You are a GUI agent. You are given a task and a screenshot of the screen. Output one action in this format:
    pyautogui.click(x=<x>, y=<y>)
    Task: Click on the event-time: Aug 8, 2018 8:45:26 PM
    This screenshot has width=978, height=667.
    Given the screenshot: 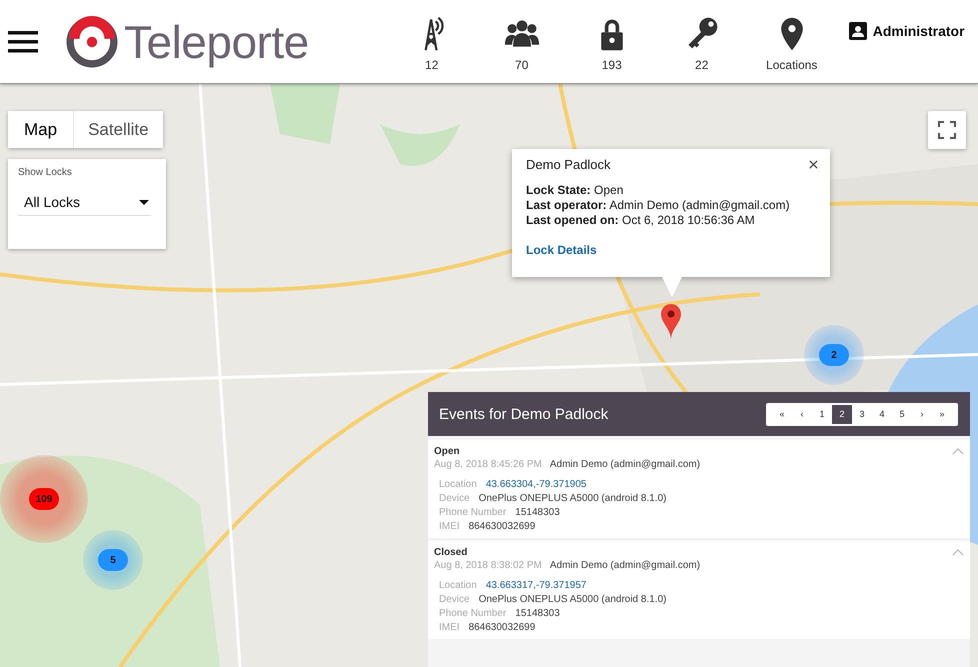 What is the action you would take?
    pyautogui.click(x=488, y=464)
    